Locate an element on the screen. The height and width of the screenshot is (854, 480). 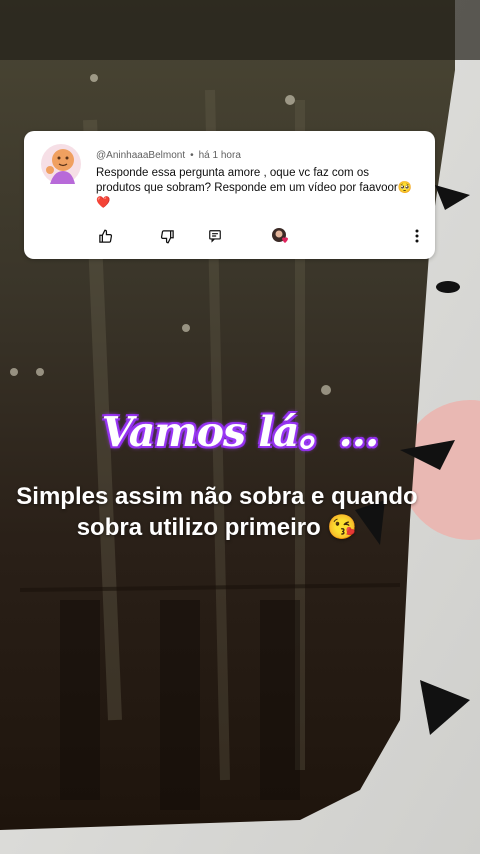
comment-meta: @AninhaaaBelmont • há 1 hora is located at coordinates (168, 155).